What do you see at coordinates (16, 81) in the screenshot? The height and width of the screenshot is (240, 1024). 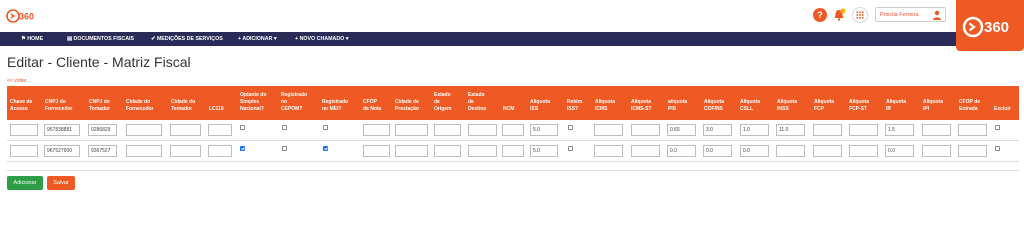 I see `back-link: << voltar` at bounding box center [16, 81].